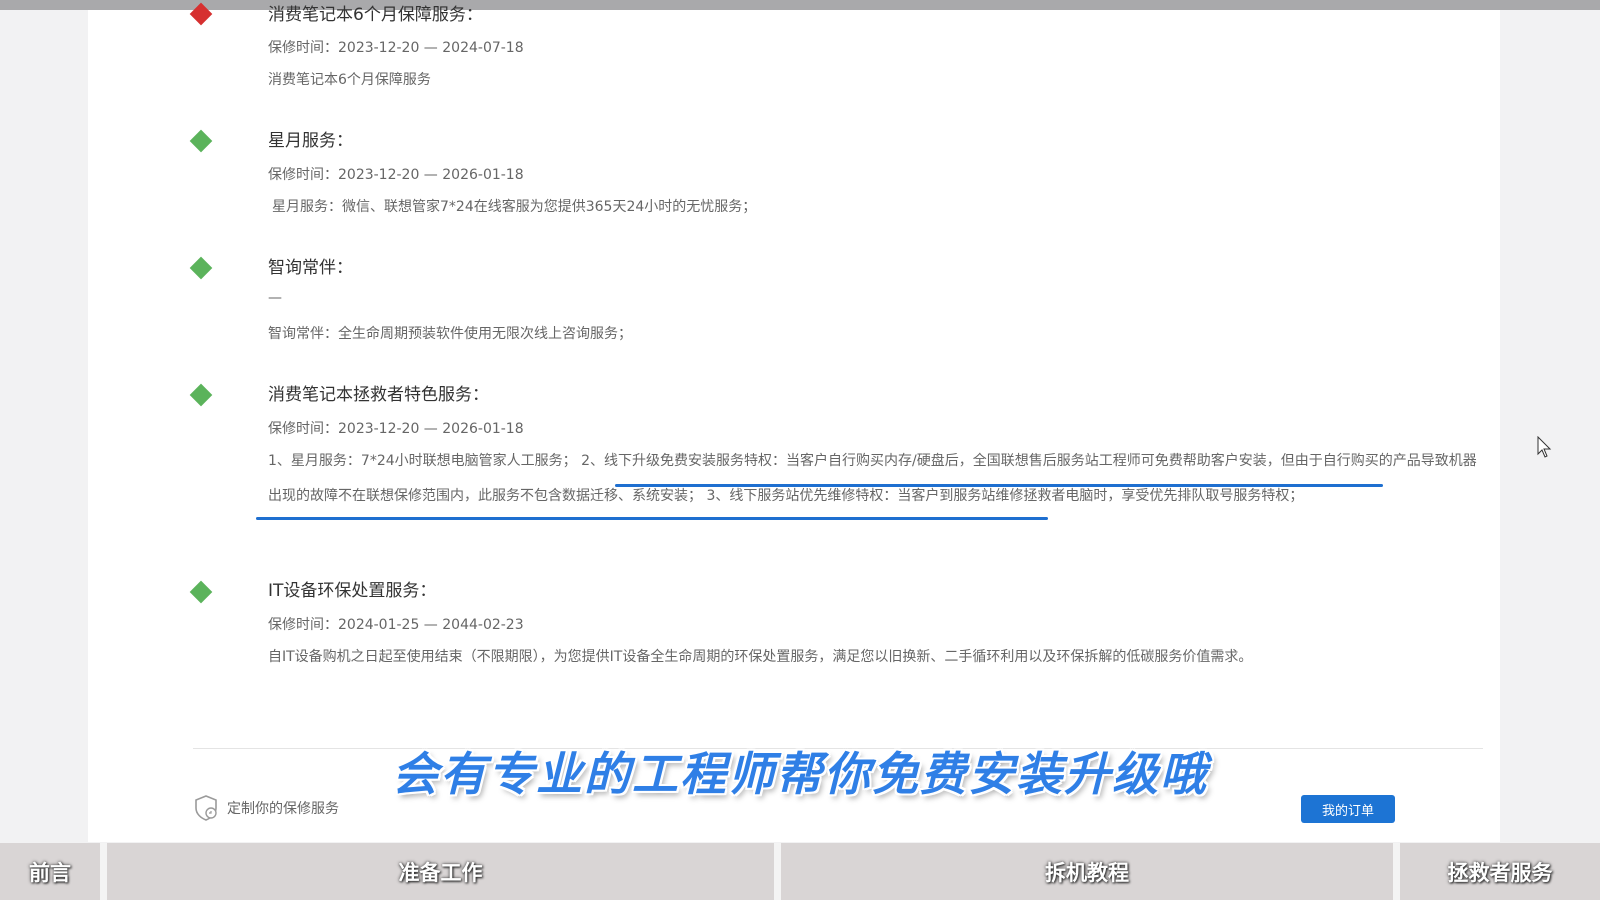 The height and width of the screenshot is (900, 1600). I want to click on service-description: 消费笔记本6个月保障服务, so click(349, 80).